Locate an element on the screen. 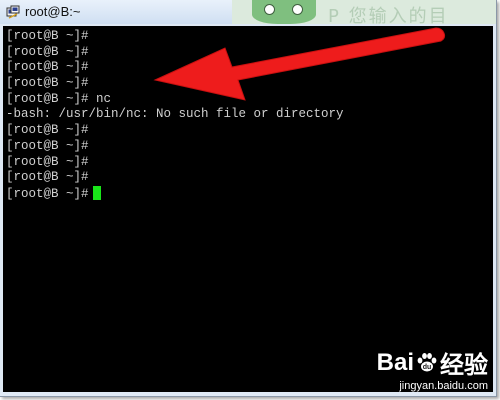 This screenshot has width=500, height=400. terminal-line-nc-command: [root@B ~]# nc is located at coordinates (59, 98).